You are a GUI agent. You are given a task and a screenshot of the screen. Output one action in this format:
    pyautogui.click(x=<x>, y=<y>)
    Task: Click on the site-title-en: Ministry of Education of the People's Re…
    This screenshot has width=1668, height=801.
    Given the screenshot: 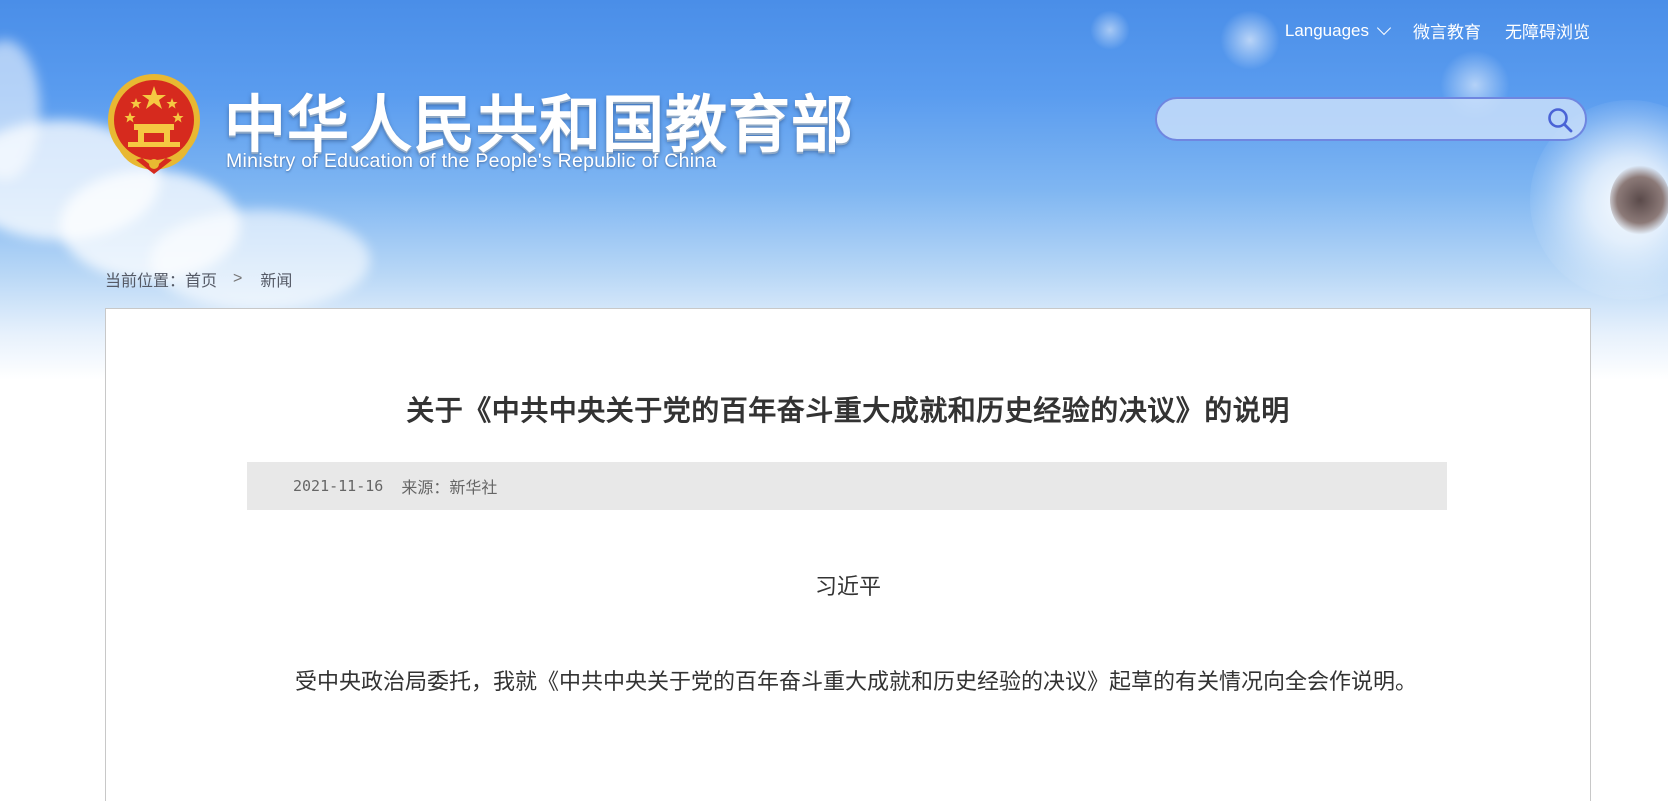 What is the action you would take?
    pyautogui.click(x=471, y=161)
    